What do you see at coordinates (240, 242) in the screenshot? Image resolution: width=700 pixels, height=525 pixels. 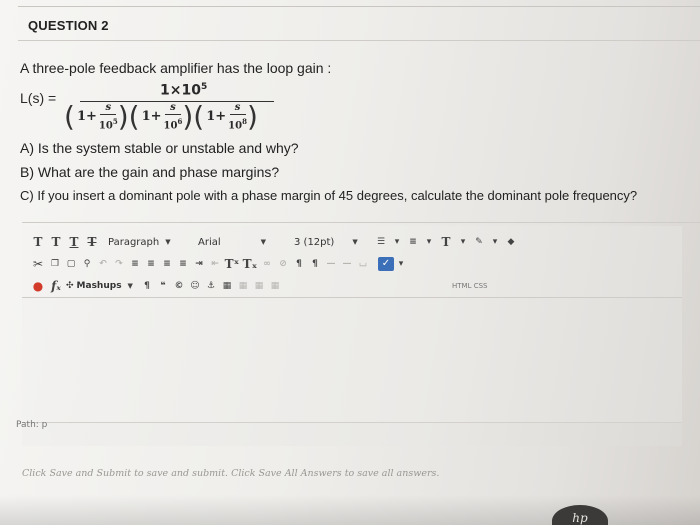 I see `font-family-select: Arial ▼` at bounding box center [240, 242].